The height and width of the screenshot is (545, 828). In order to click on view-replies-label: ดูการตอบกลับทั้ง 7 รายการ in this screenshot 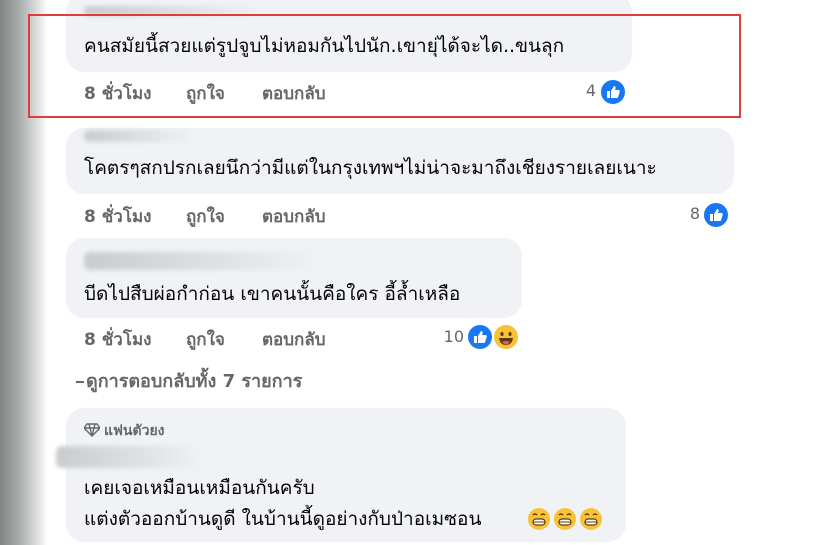, I will do `click(194, 381)`.